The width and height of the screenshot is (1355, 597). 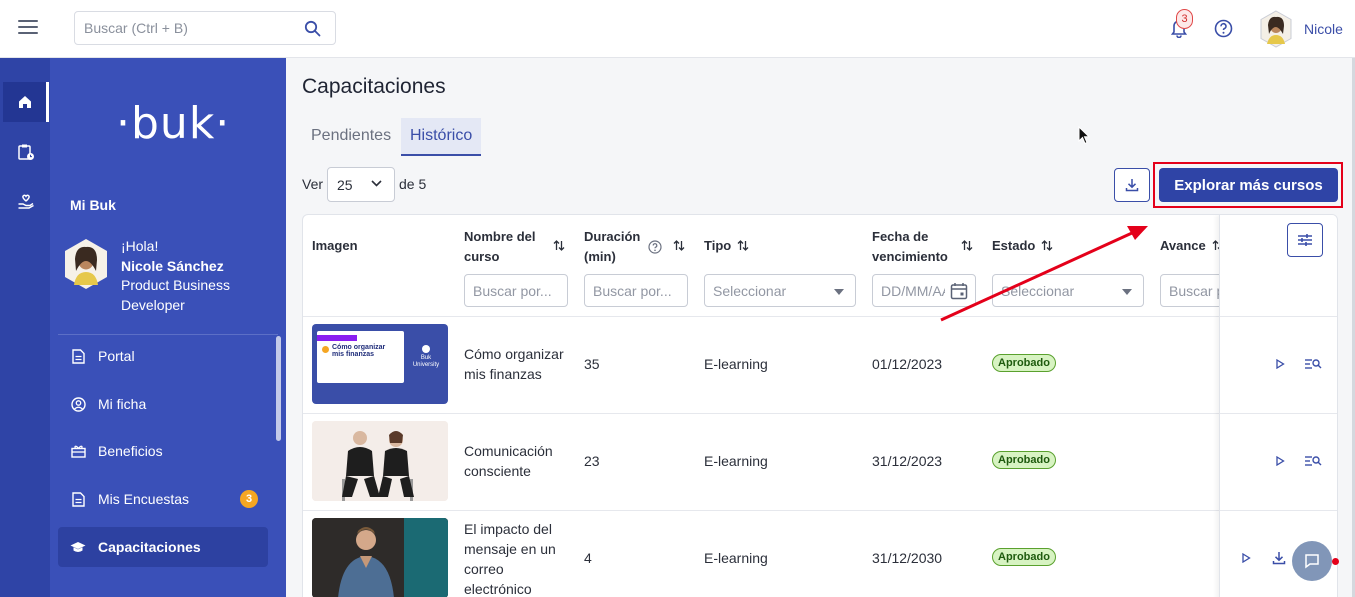 What do you see at coordinates (588, 558) in the screenshot?
I see `course-duration: 4` at bounding box center [588, 558].